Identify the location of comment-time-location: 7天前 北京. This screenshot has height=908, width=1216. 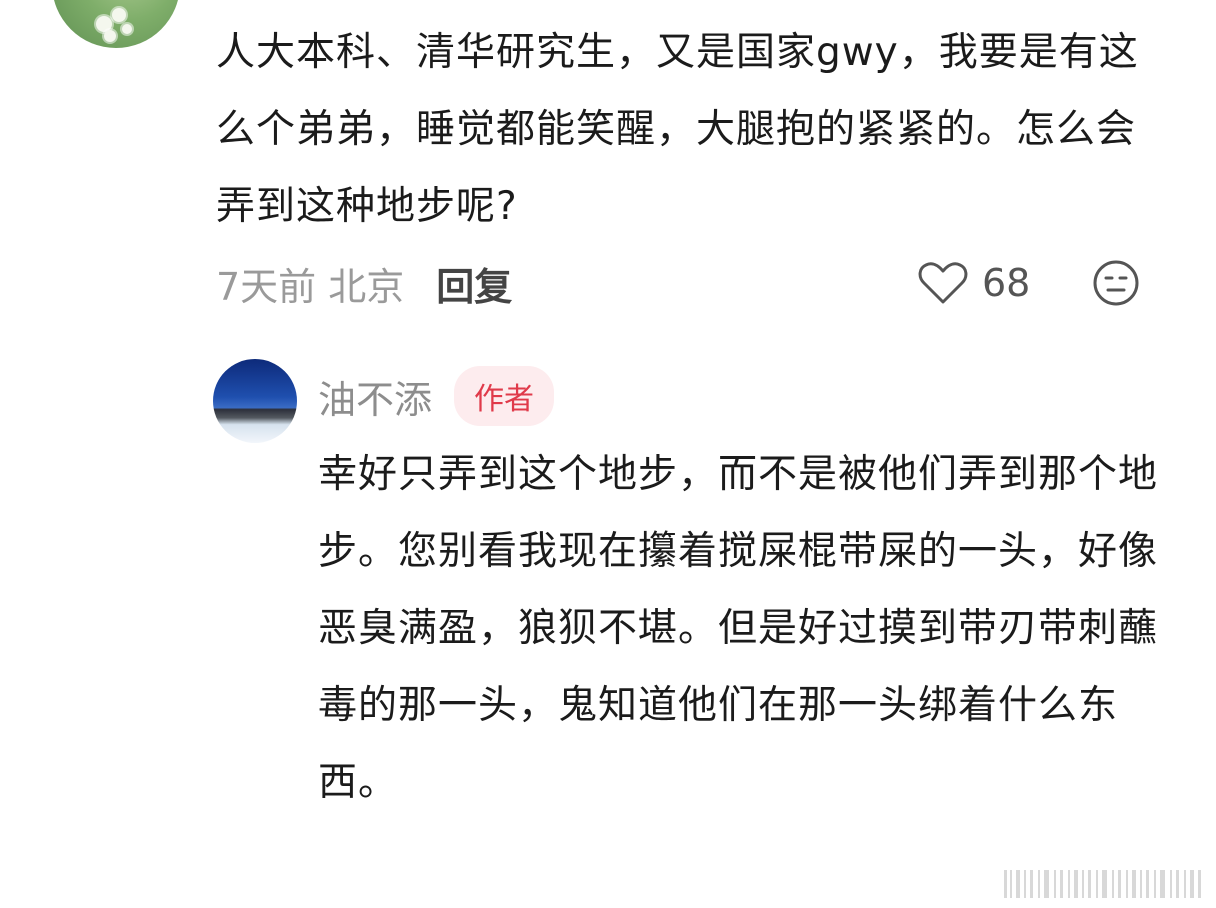
(310, 286).